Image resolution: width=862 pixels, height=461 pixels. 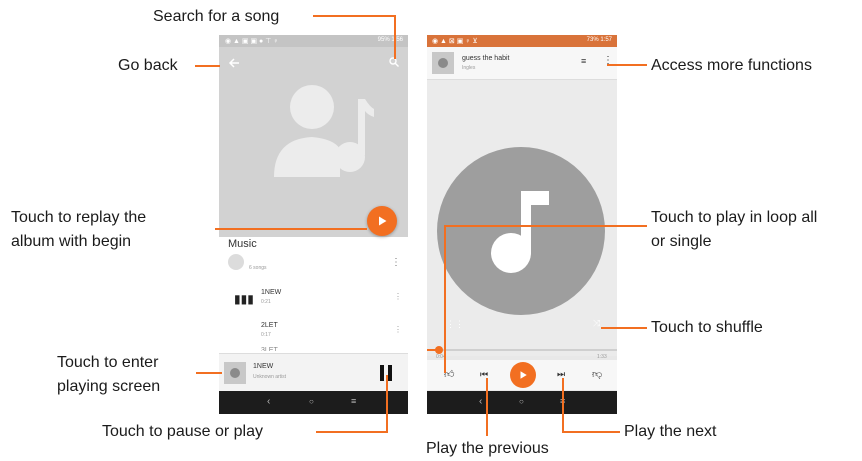 I want to click on label-enter-playing-2: playing screen, so click(x=109, y=386).